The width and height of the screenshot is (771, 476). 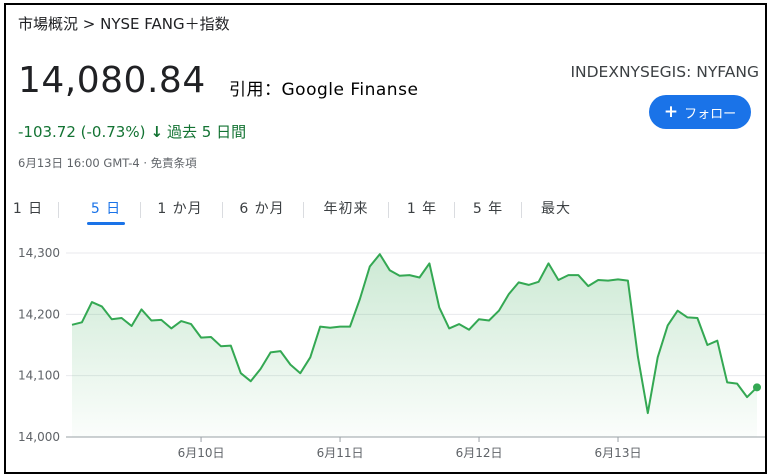 I want to click on y-tick-label: 14,200, so click(x=39, y=314).